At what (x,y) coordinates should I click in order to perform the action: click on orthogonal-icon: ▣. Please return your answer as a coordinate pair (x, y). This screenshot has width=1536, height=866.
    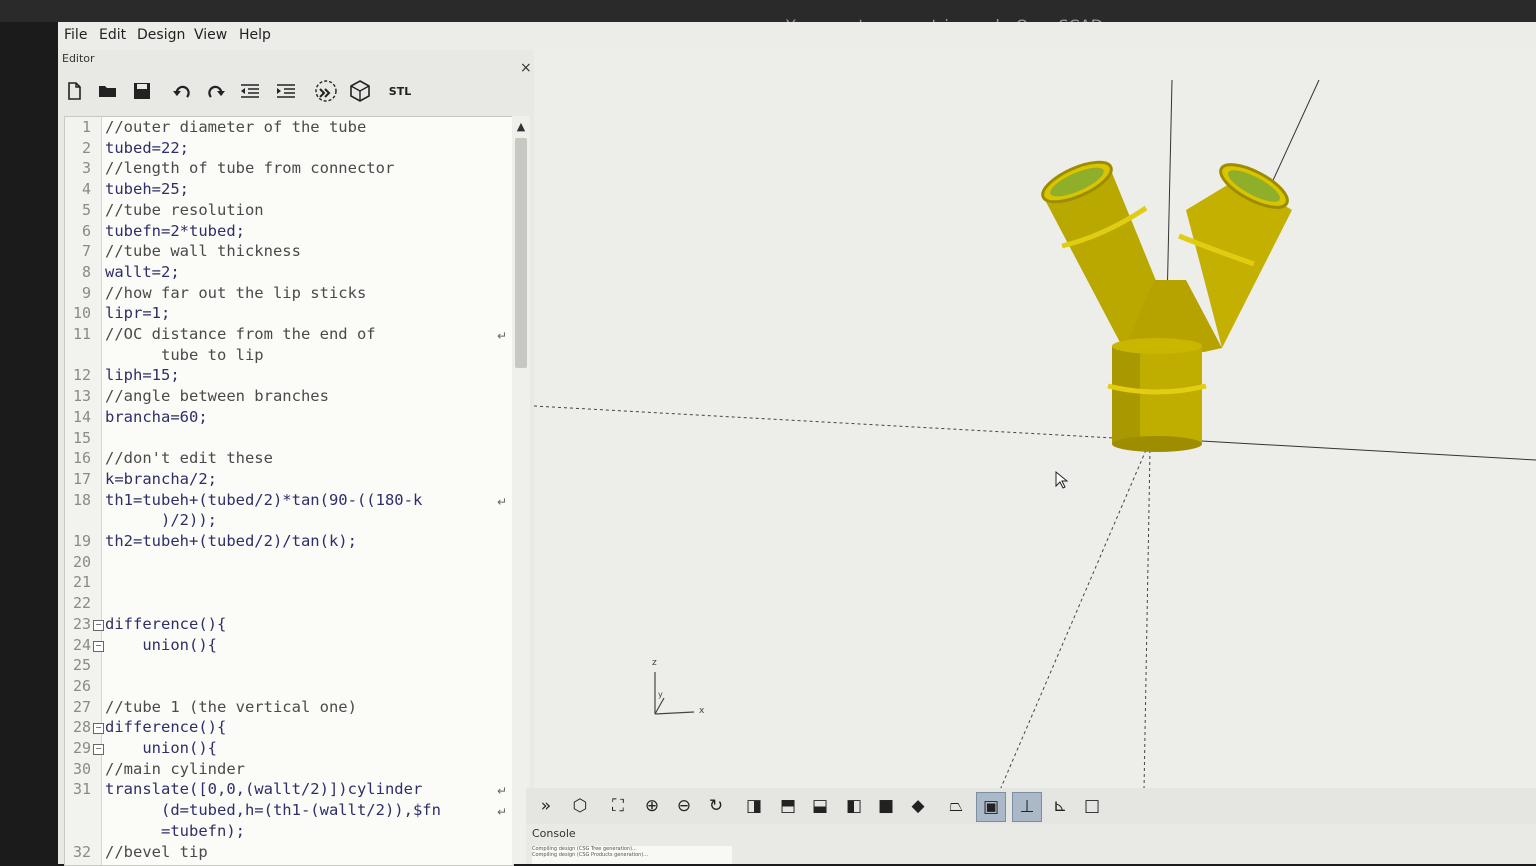
    Looking at the image, I should click on (991, 807).